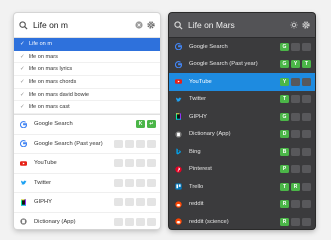 This screenshot has width=331, height=240. Describe the element at coordinates (87, 108) in the screenshot. I see `suggestion-item: ✓ life on mars cast` at that location.